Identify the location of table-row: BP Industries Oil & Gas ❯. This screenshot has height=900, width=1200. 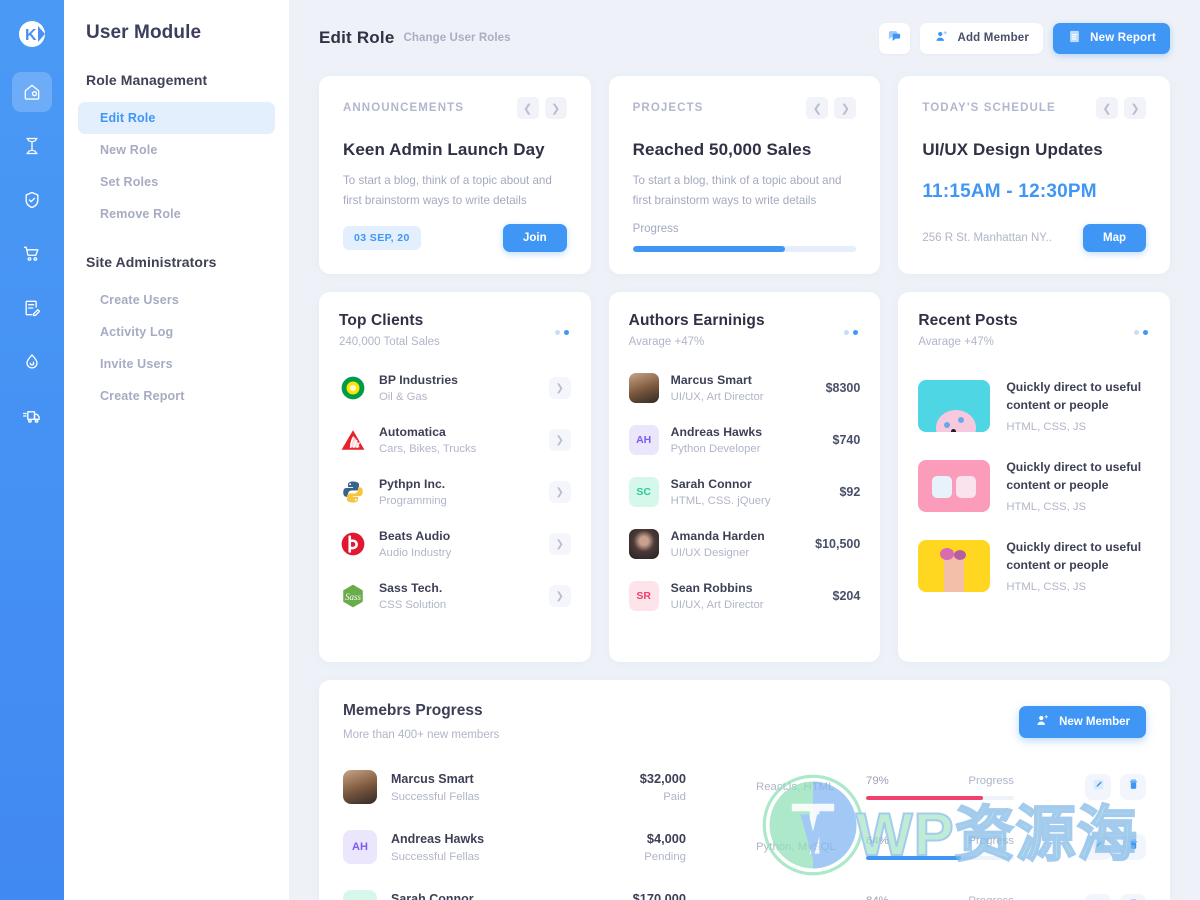
(455, 388).